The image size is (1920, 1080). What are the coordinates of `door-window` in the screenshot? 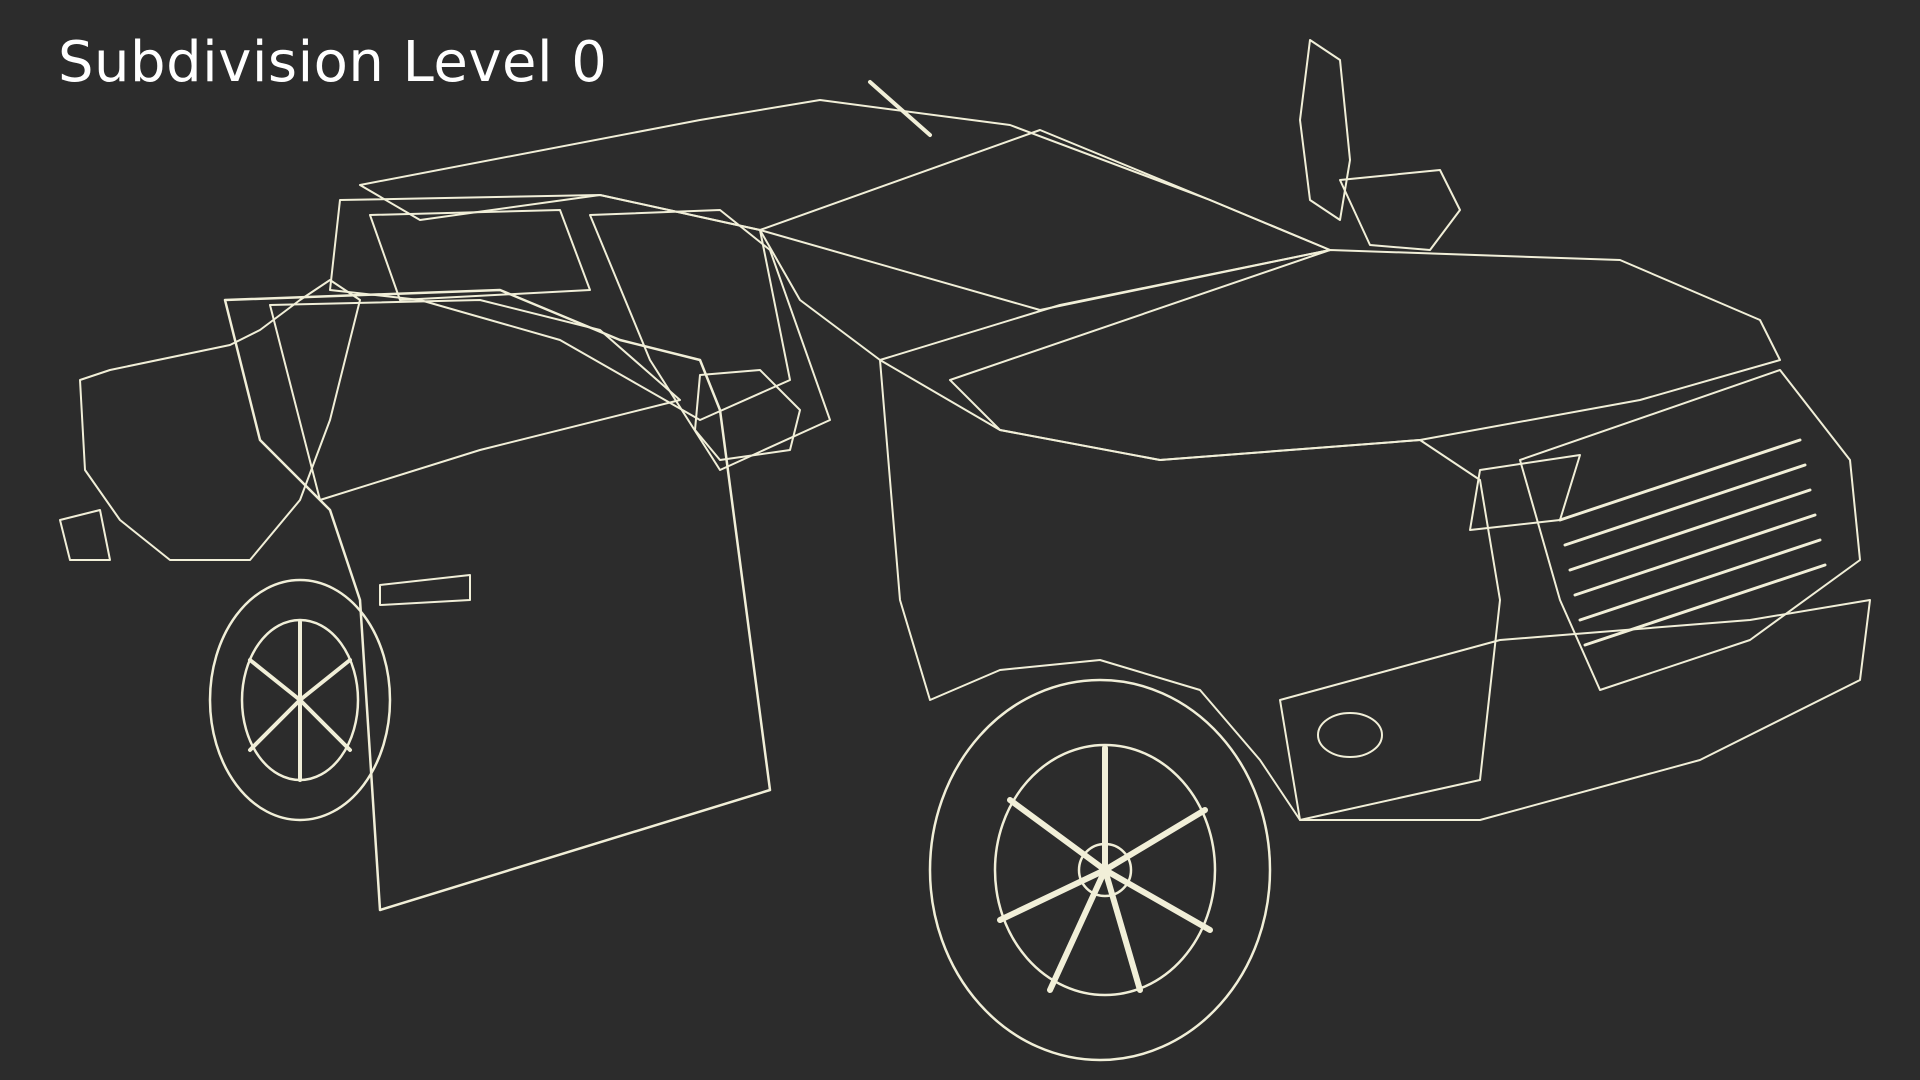 It's located at (475, 400).